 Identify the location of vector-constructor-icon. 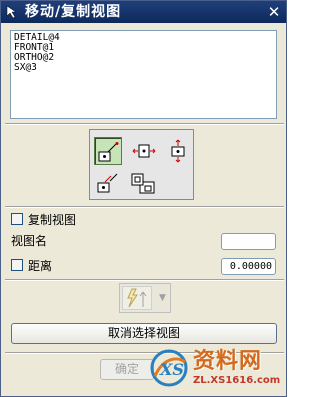
(137, 298).